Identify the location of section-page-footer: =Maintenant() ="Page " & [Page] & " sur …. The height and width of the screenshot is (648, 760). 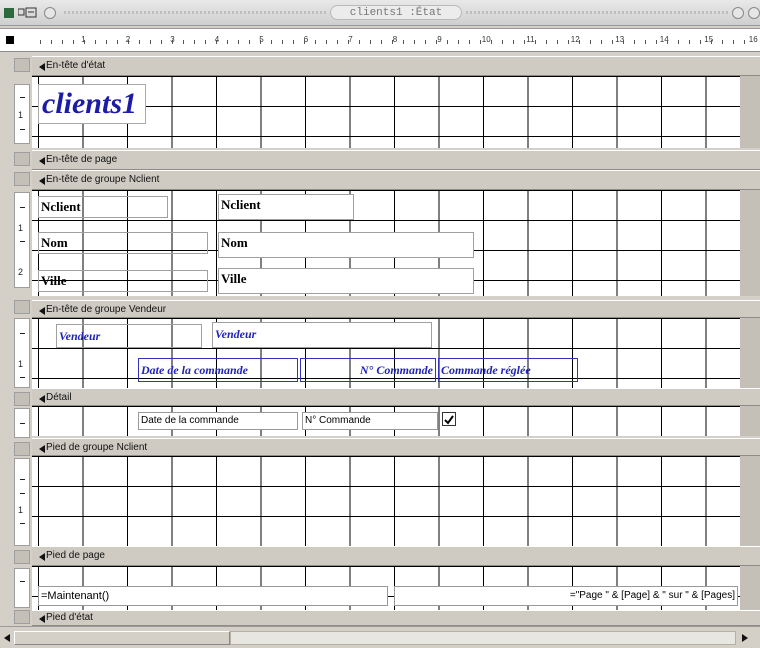
(386, 588).